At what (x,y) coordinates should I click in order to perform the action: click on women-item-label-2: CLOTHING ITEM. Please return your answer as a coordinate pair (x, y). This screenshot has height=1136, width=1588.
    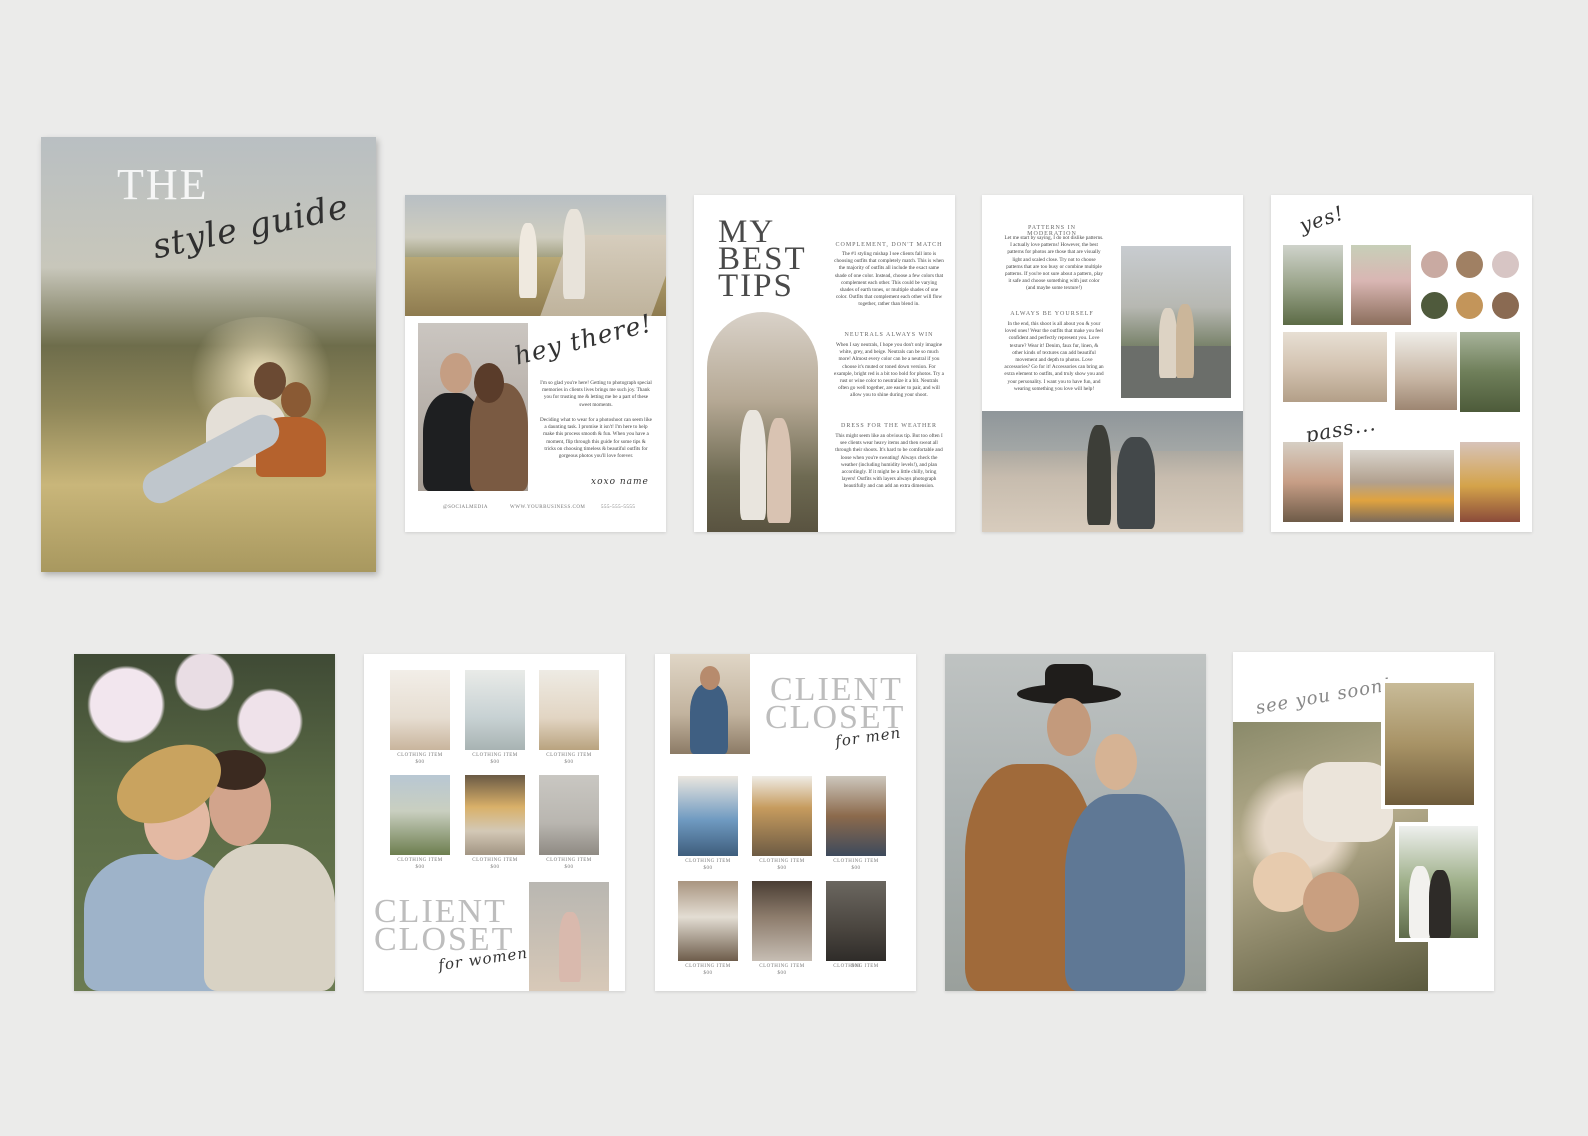
    Looking at the image, I should click on (495, 755).